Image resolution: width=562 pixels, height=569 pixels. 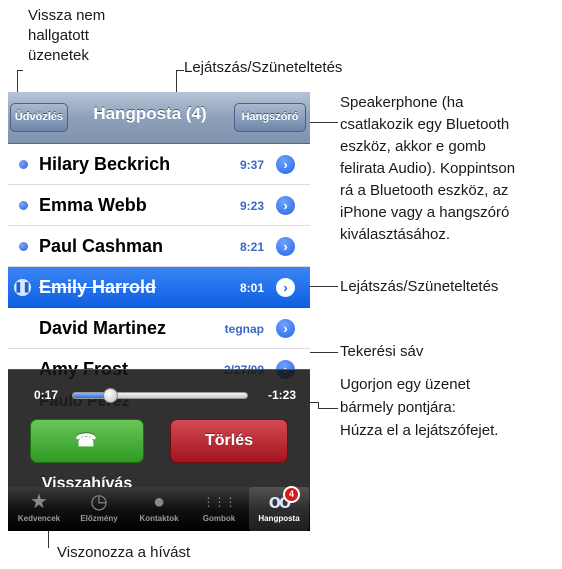 I want to click on callback-button: ☎Visszahívás, so click(x=87, y=455).